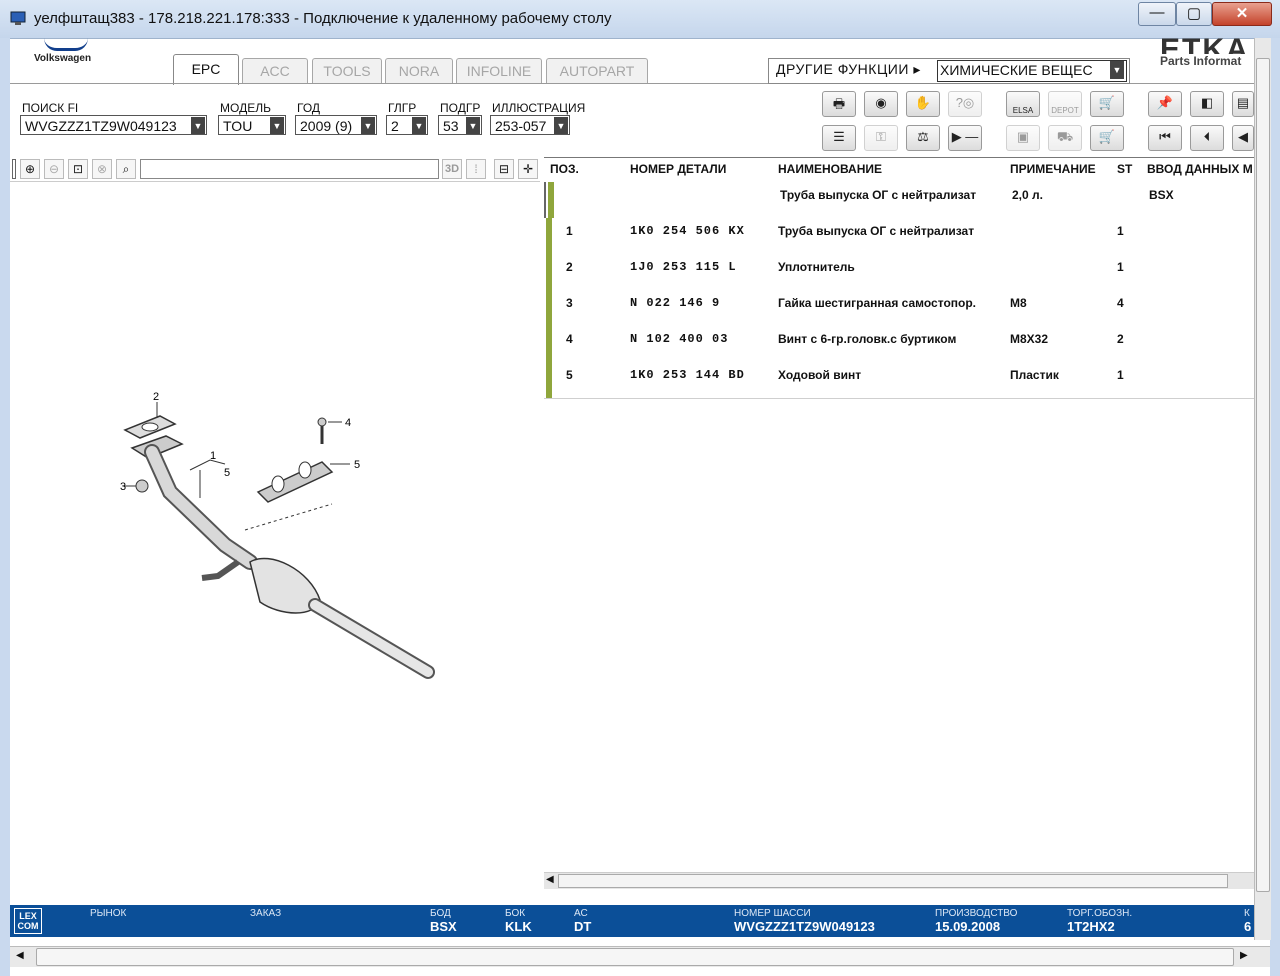  I want to click on monitor-button: ▣, so click(1023, 138).